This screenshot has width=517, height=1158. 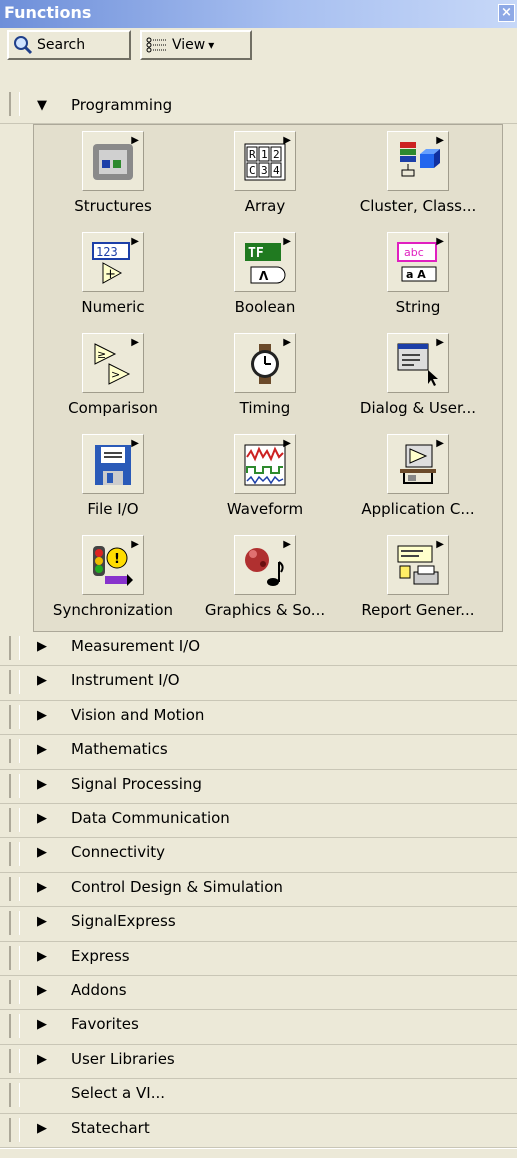 I want to click on category-vision-and-motion: ▶ Vision and Motion, so click(x=258, y=718).